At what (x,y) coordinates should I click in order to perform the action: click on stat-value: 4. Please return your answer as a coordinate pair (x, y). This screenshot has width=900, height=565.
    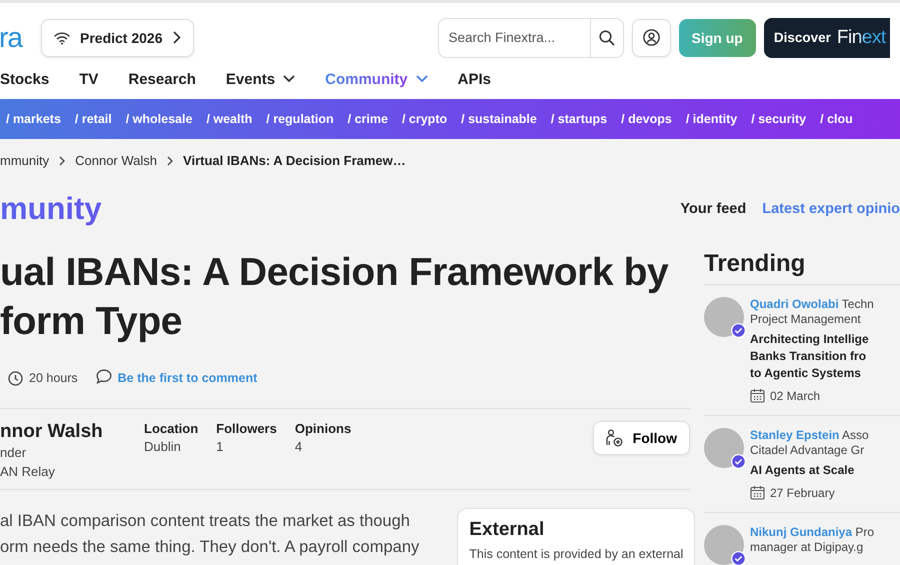
    Looking at the image, I should click on (299, 446).